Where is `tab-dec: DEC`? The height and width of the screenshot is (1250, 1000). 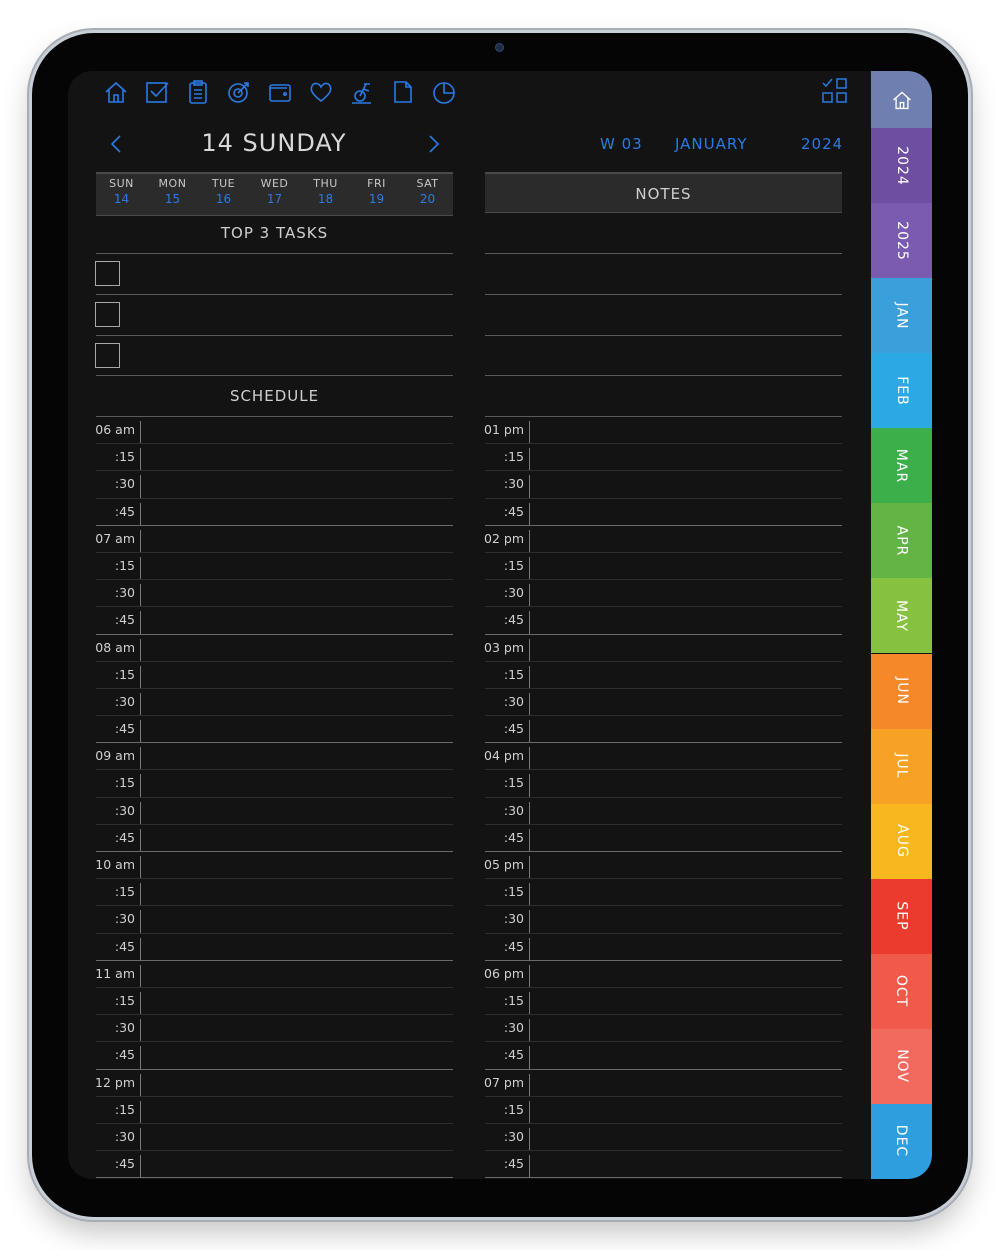 tab-dec: DEC is located at coordinates (901, 1141).